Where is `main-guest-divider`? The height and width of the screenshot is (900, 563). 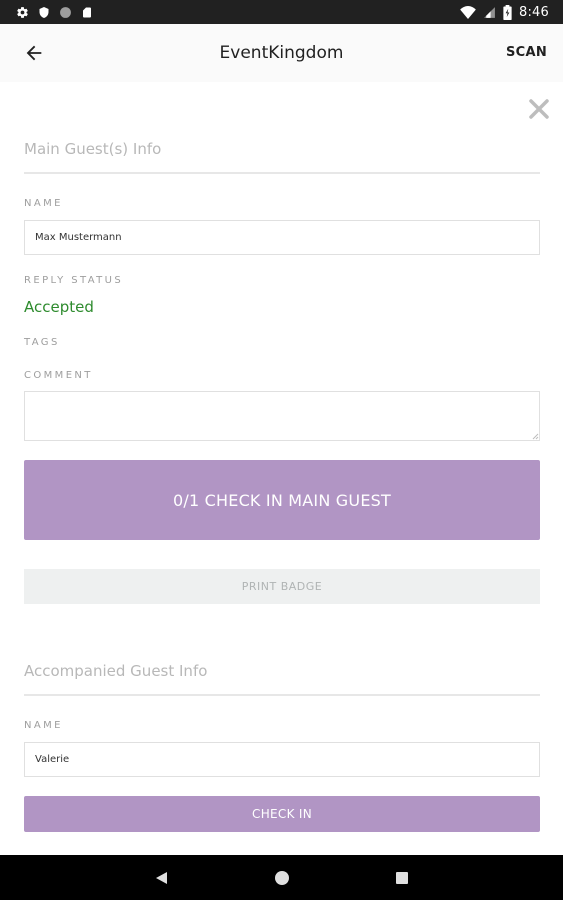 main-guest-divider is located at coordinates (282, 173).